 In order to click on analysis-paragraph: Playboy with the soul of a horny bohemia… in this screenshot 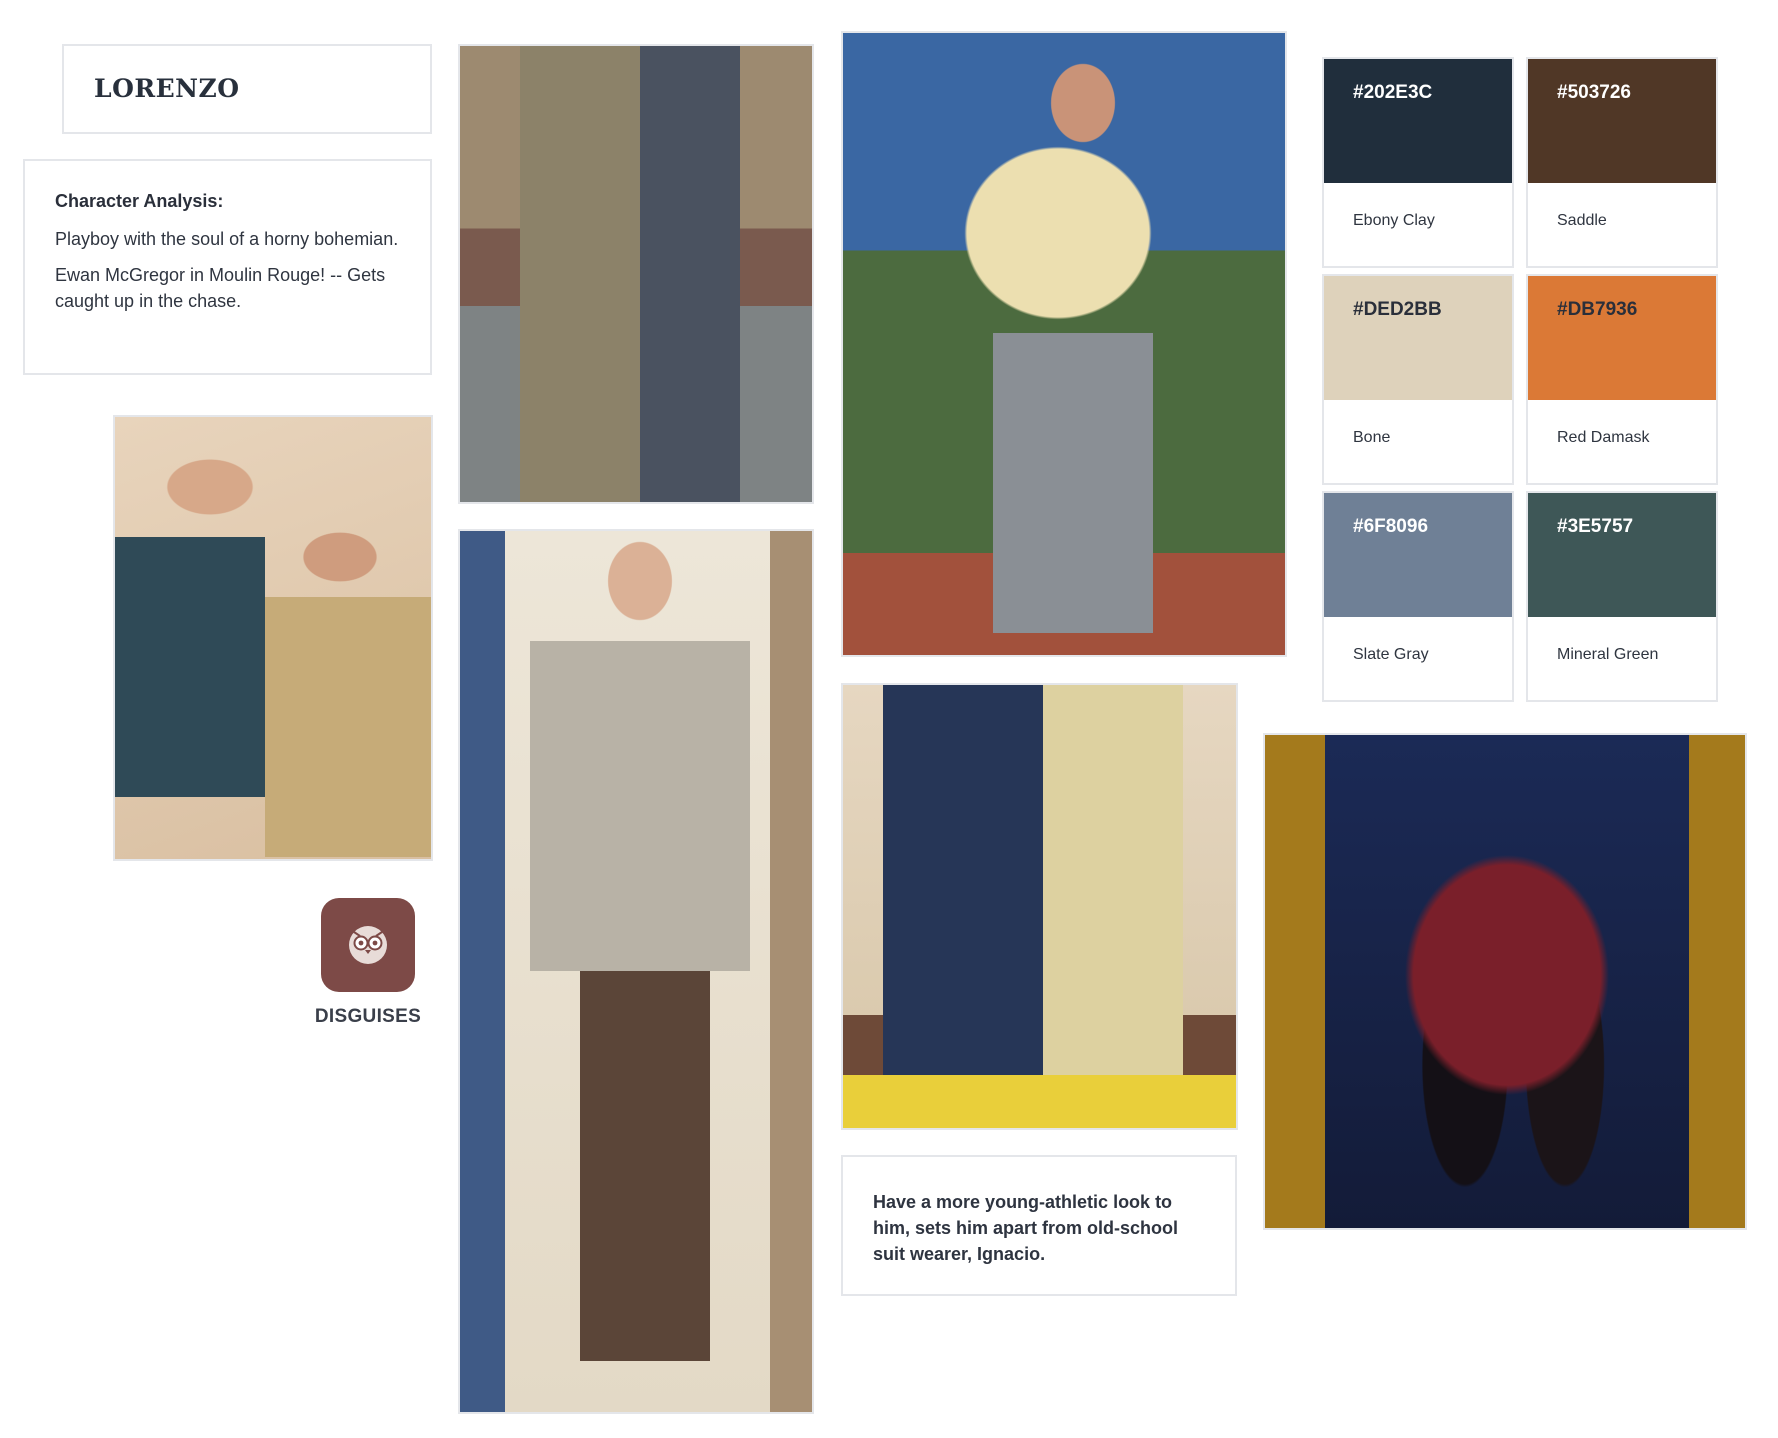, I will do `click(227, 239)`.